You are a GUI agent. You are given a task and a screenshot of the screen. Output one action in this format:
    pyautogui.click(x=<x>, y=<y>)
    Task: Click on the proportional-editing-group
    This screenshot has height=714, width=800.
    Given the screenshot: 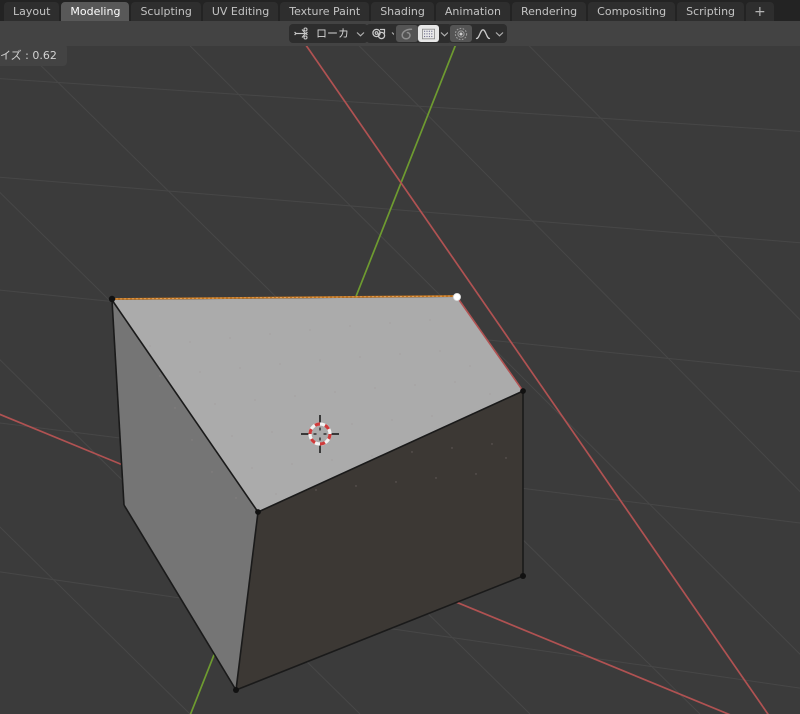 What is the action you would take?
    pyautogui.click(x=423, y=33)
    